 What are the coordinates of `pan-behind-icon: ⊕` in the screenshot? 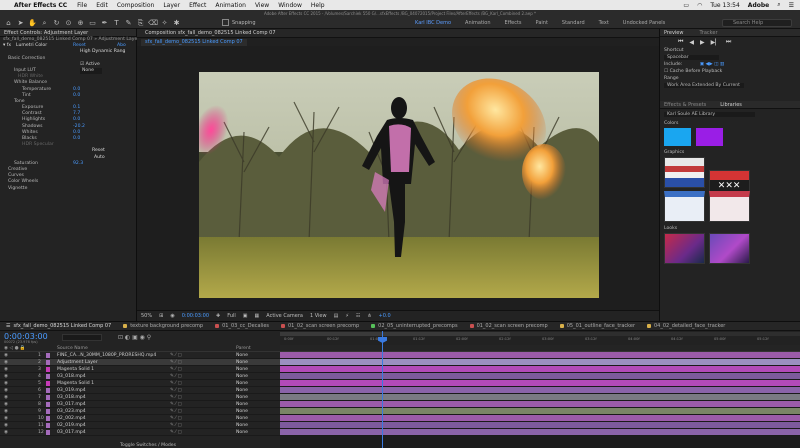 It's located at (80, 23).